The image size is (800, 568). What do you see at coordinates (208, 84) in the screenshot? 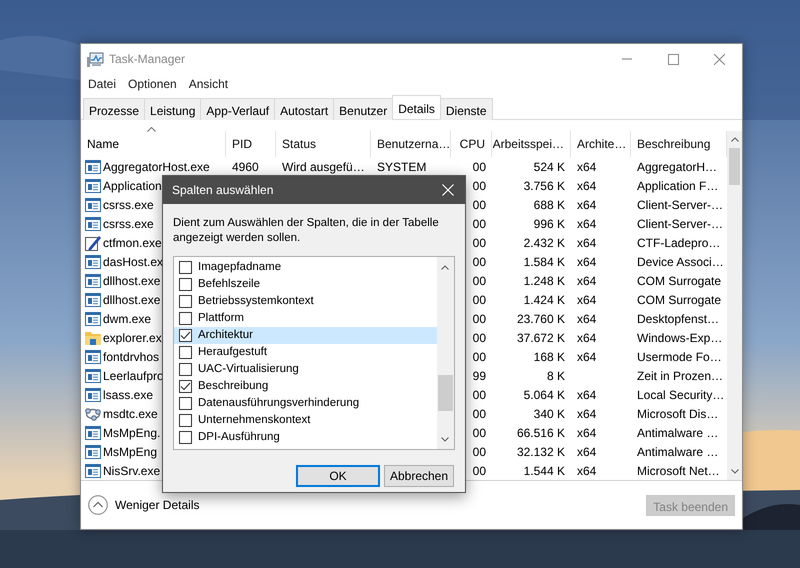
I see `menu-item: Ansicht` at bounding box center [208, 84].